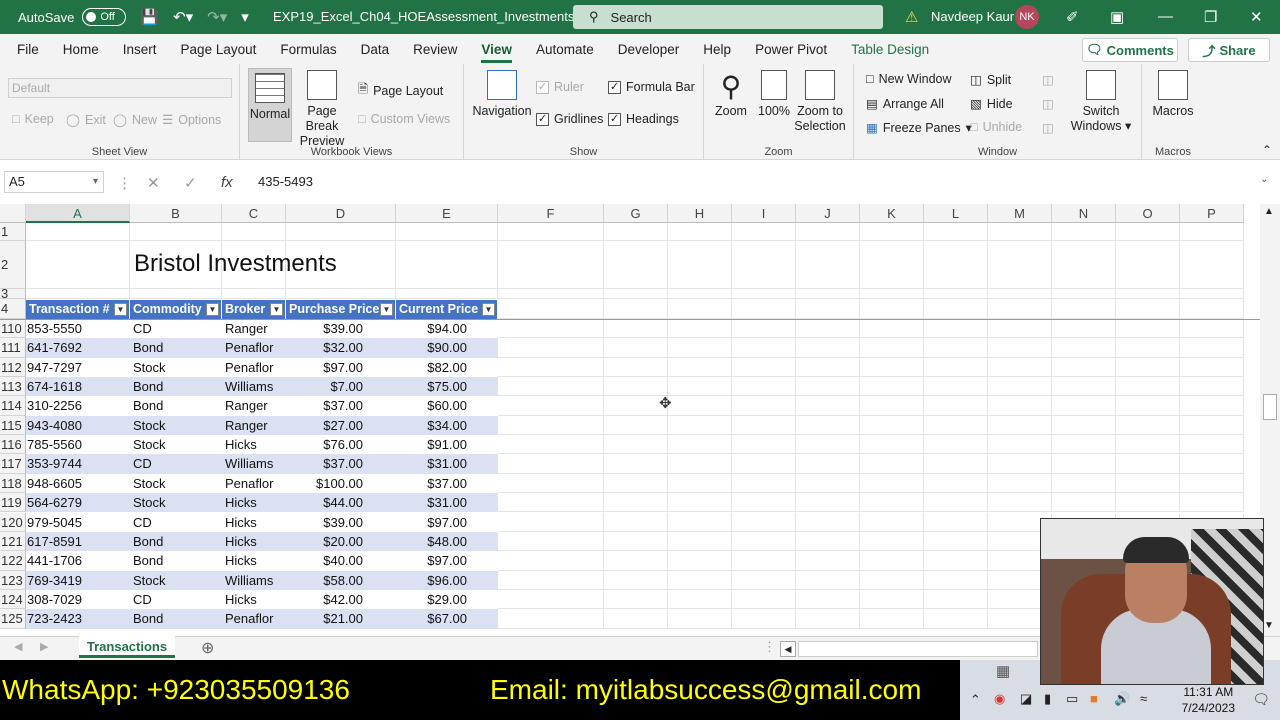 The image size is (1280, 720). What do you see at coordinates (447, 309) in the screenshot?
I see `table-header-cell: Current Price ▼` at bounding box center [447, 309].